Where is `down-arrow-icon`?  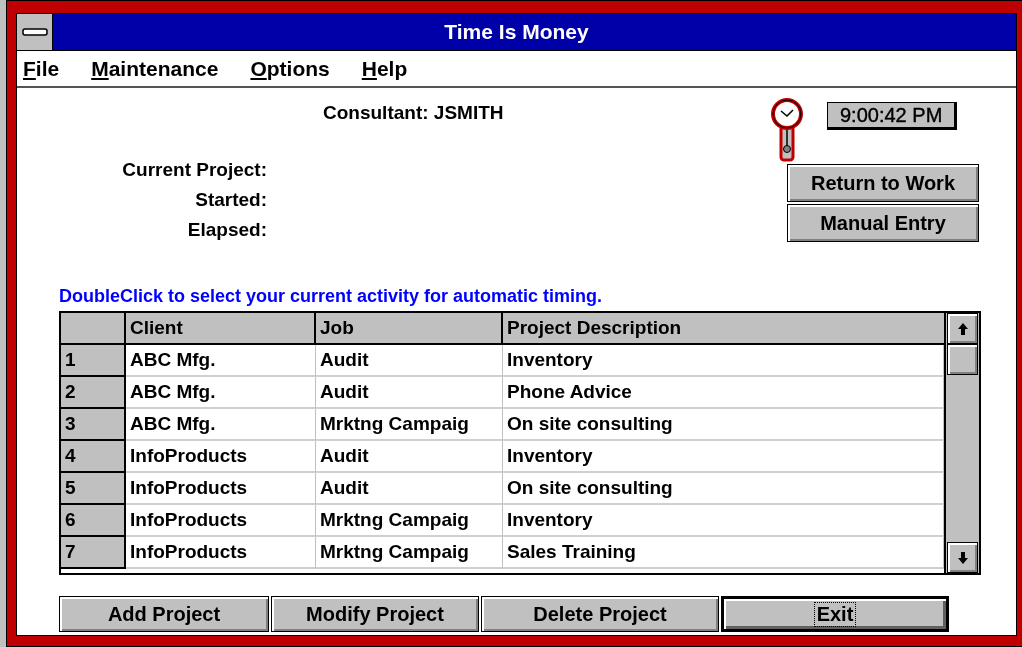 down-arrow-icon is located at coordinates (962, 557).